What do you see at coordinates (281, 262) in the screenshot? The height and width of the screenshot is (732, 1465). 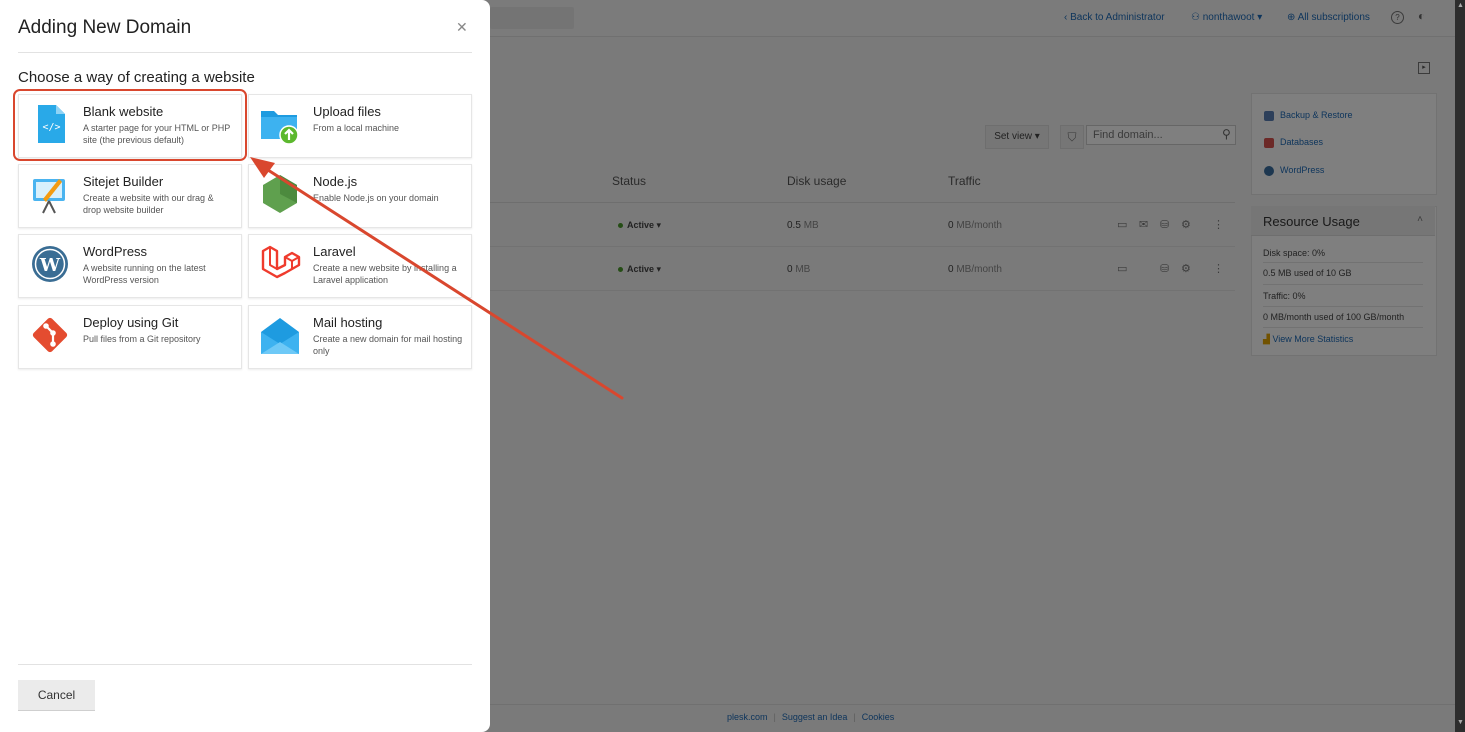 I see `laravel-icon` at bounding box center [281, 262].